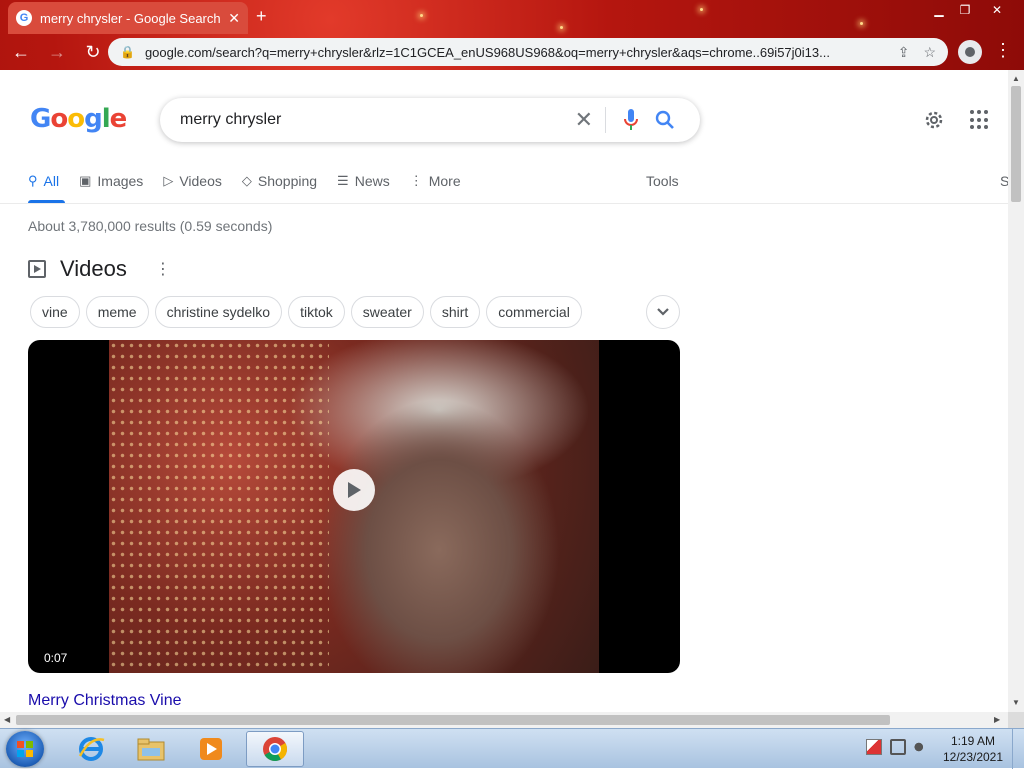 The image size is (1024, 769). I want to click on tools-button: Tools, so click(662, 181).